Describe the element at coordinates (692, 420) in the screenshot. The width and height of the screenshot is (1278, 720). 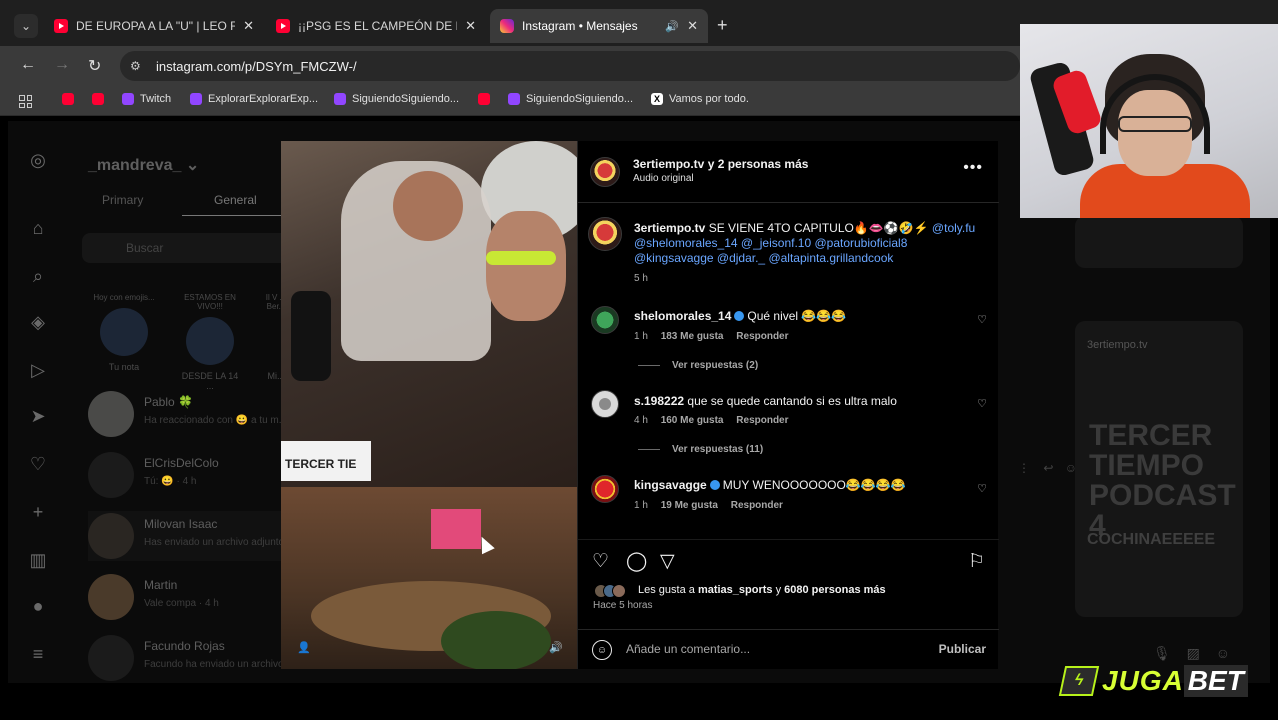
I see `comment-likes: 160 Me gusta` at that location.